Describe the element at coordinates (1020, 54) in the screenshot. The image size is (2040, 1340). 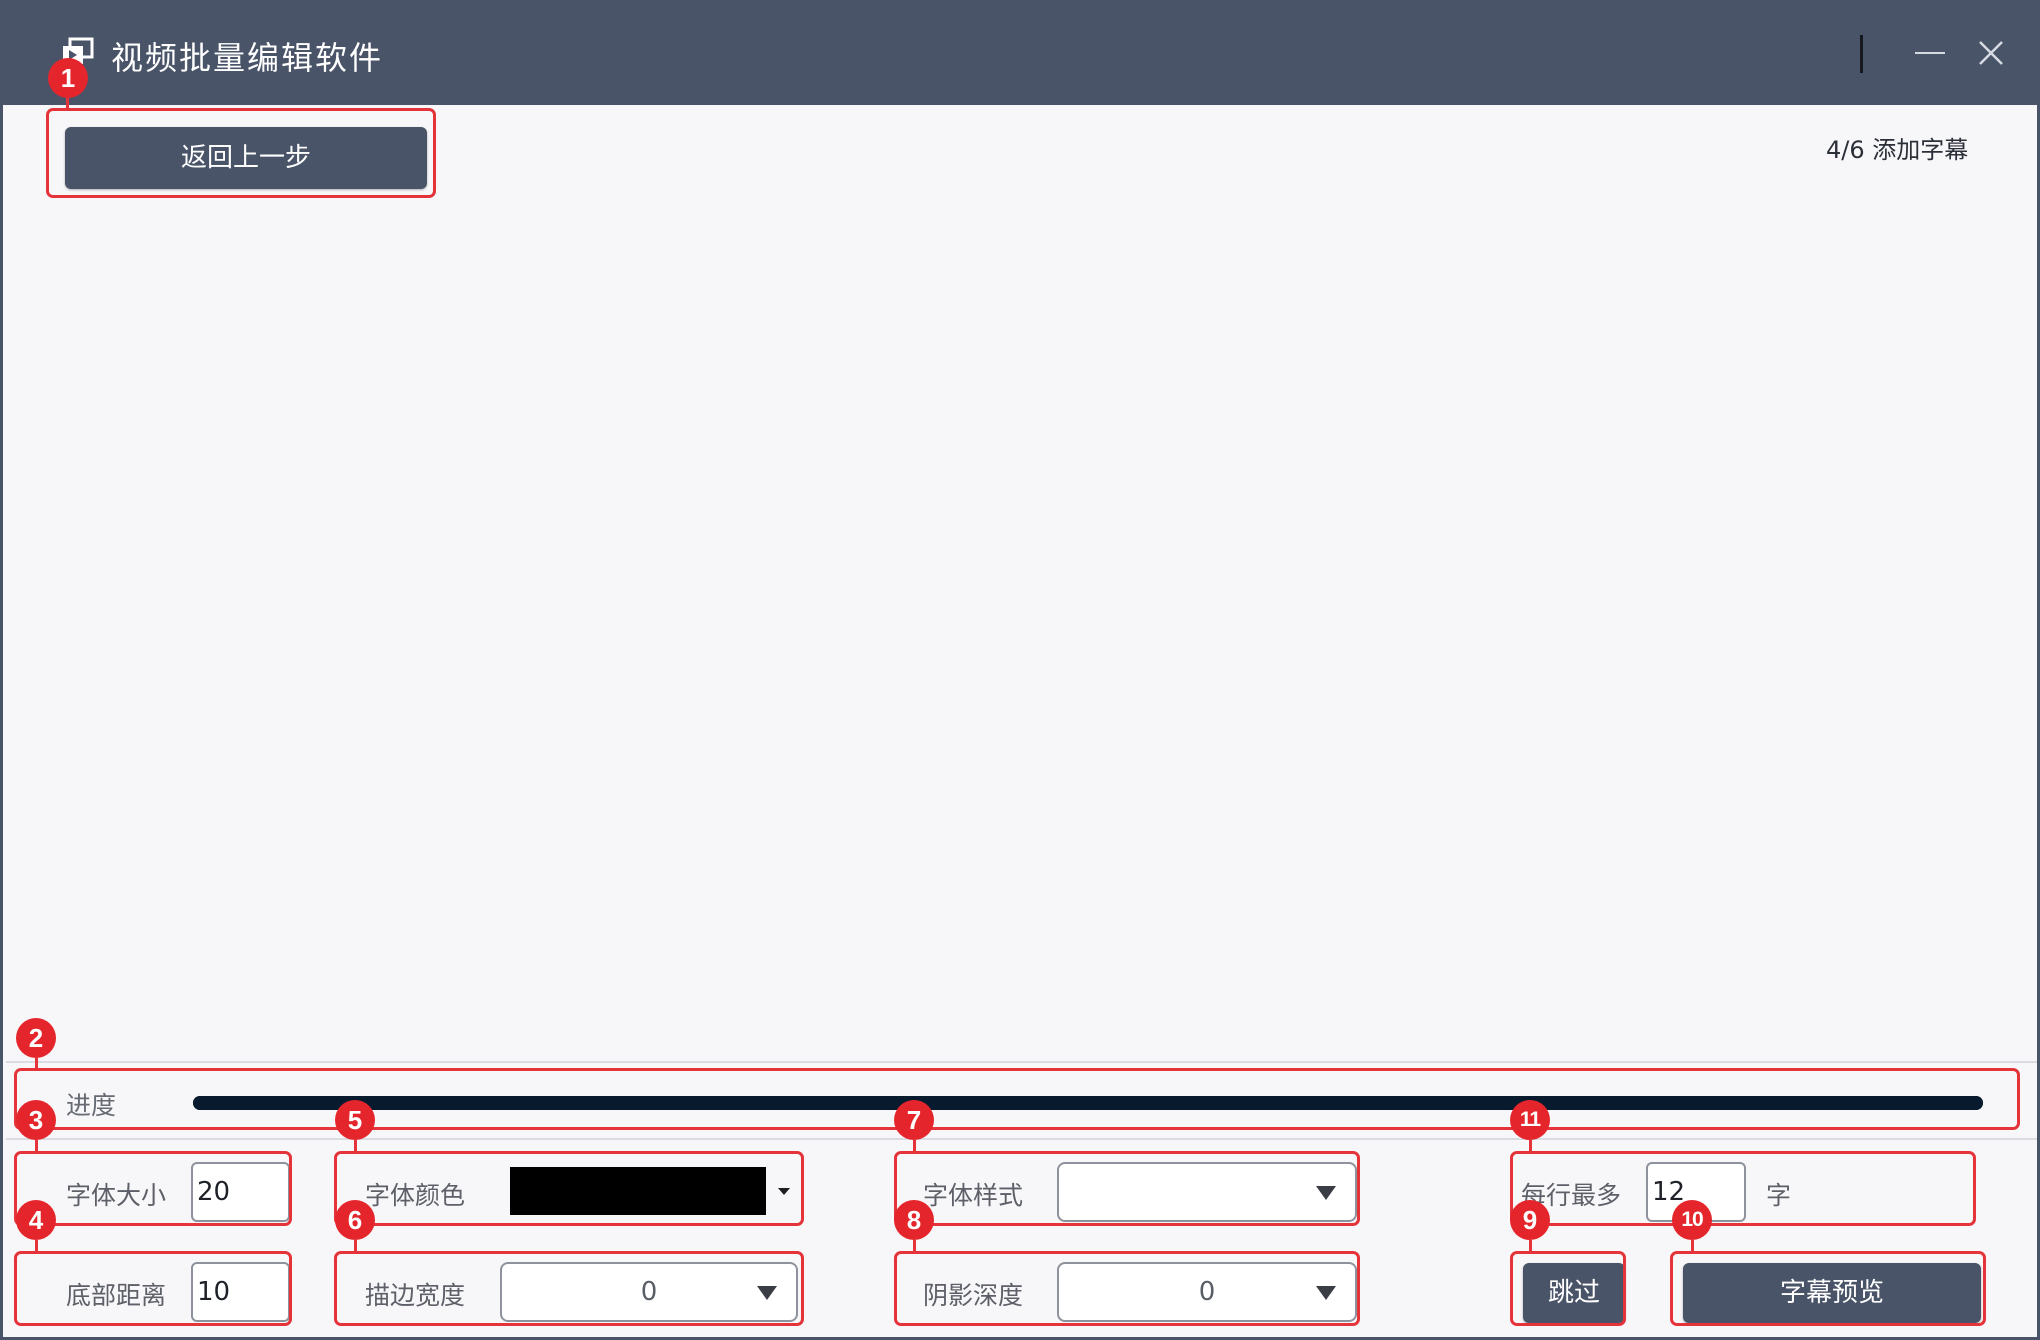
I see `title-bar: 视频批量编辑软件` at that location.